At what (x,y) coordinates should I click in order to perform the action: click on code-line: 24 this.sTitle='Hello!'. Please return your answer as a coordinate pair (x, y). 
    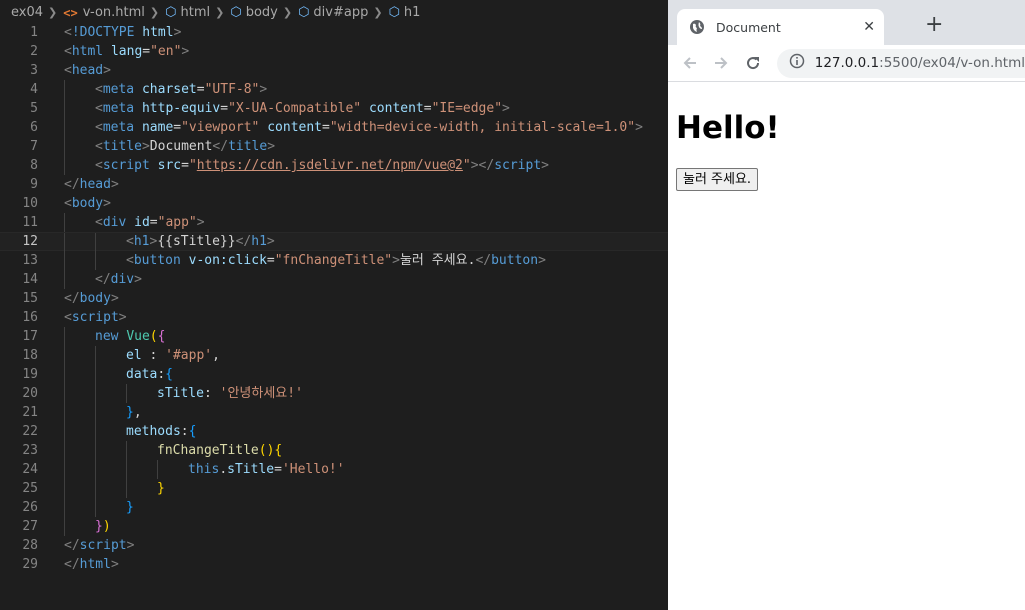
    Looking at the image, I should click on (334, 469).